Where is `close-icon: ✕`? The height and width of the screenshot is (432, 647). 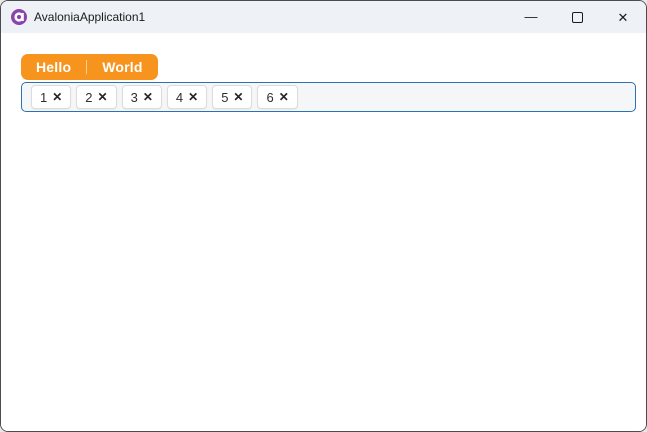 close-icon: ✕ is located at coordinates (623, 17).